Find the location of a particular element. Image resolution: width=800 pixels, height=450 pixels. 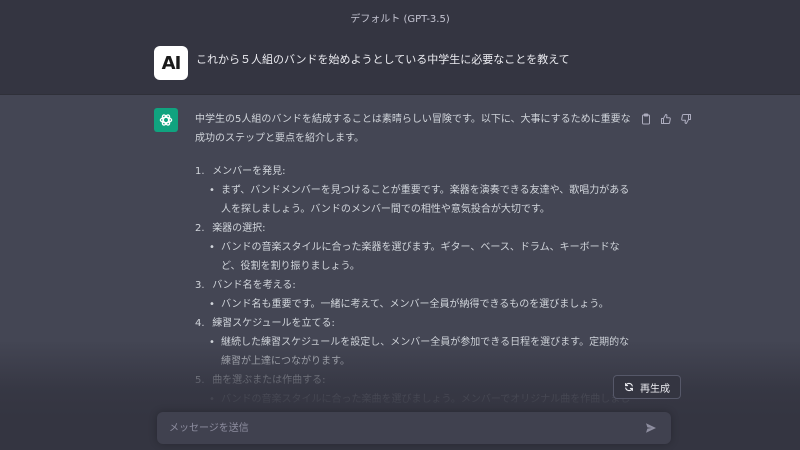

chatgpt-logo-icon is located at coordinates (166, 120).